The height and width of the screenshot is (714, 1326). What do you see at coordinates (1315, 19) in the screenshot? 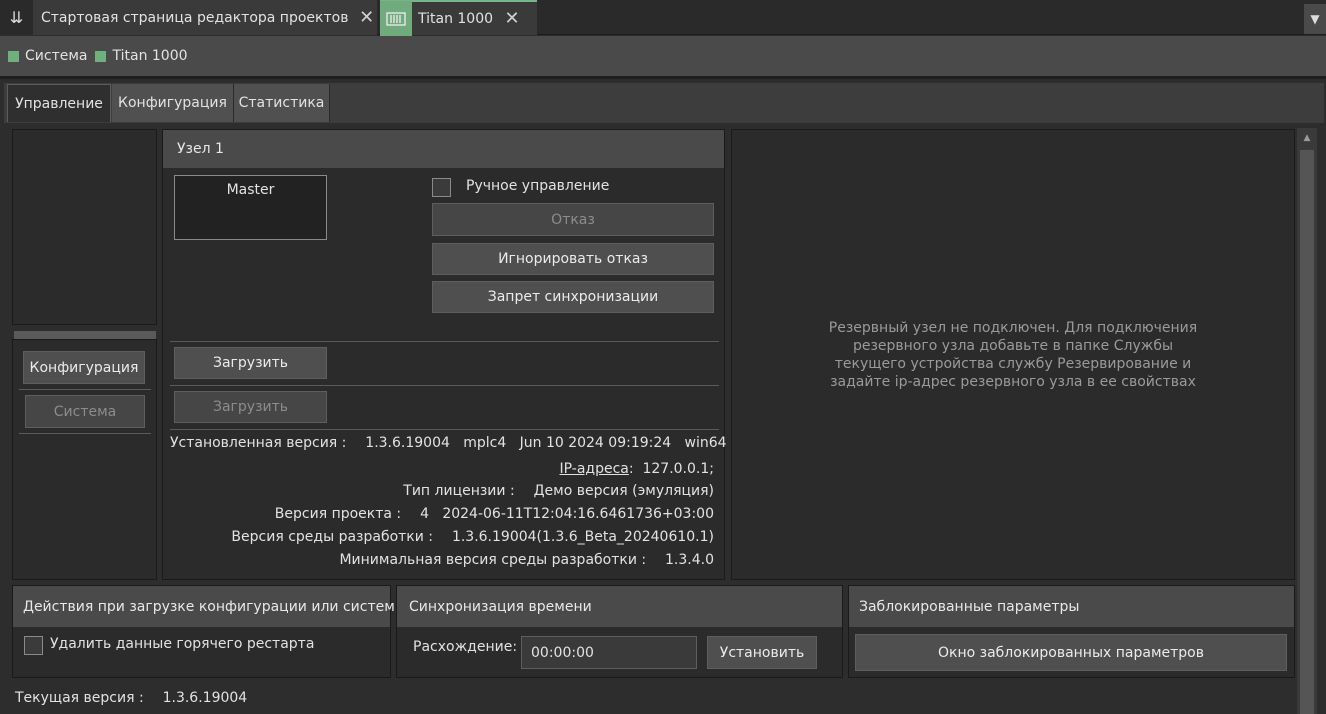
I see `tab-overflow-menu-icon: ▼` at bounding box center [1315, 19].